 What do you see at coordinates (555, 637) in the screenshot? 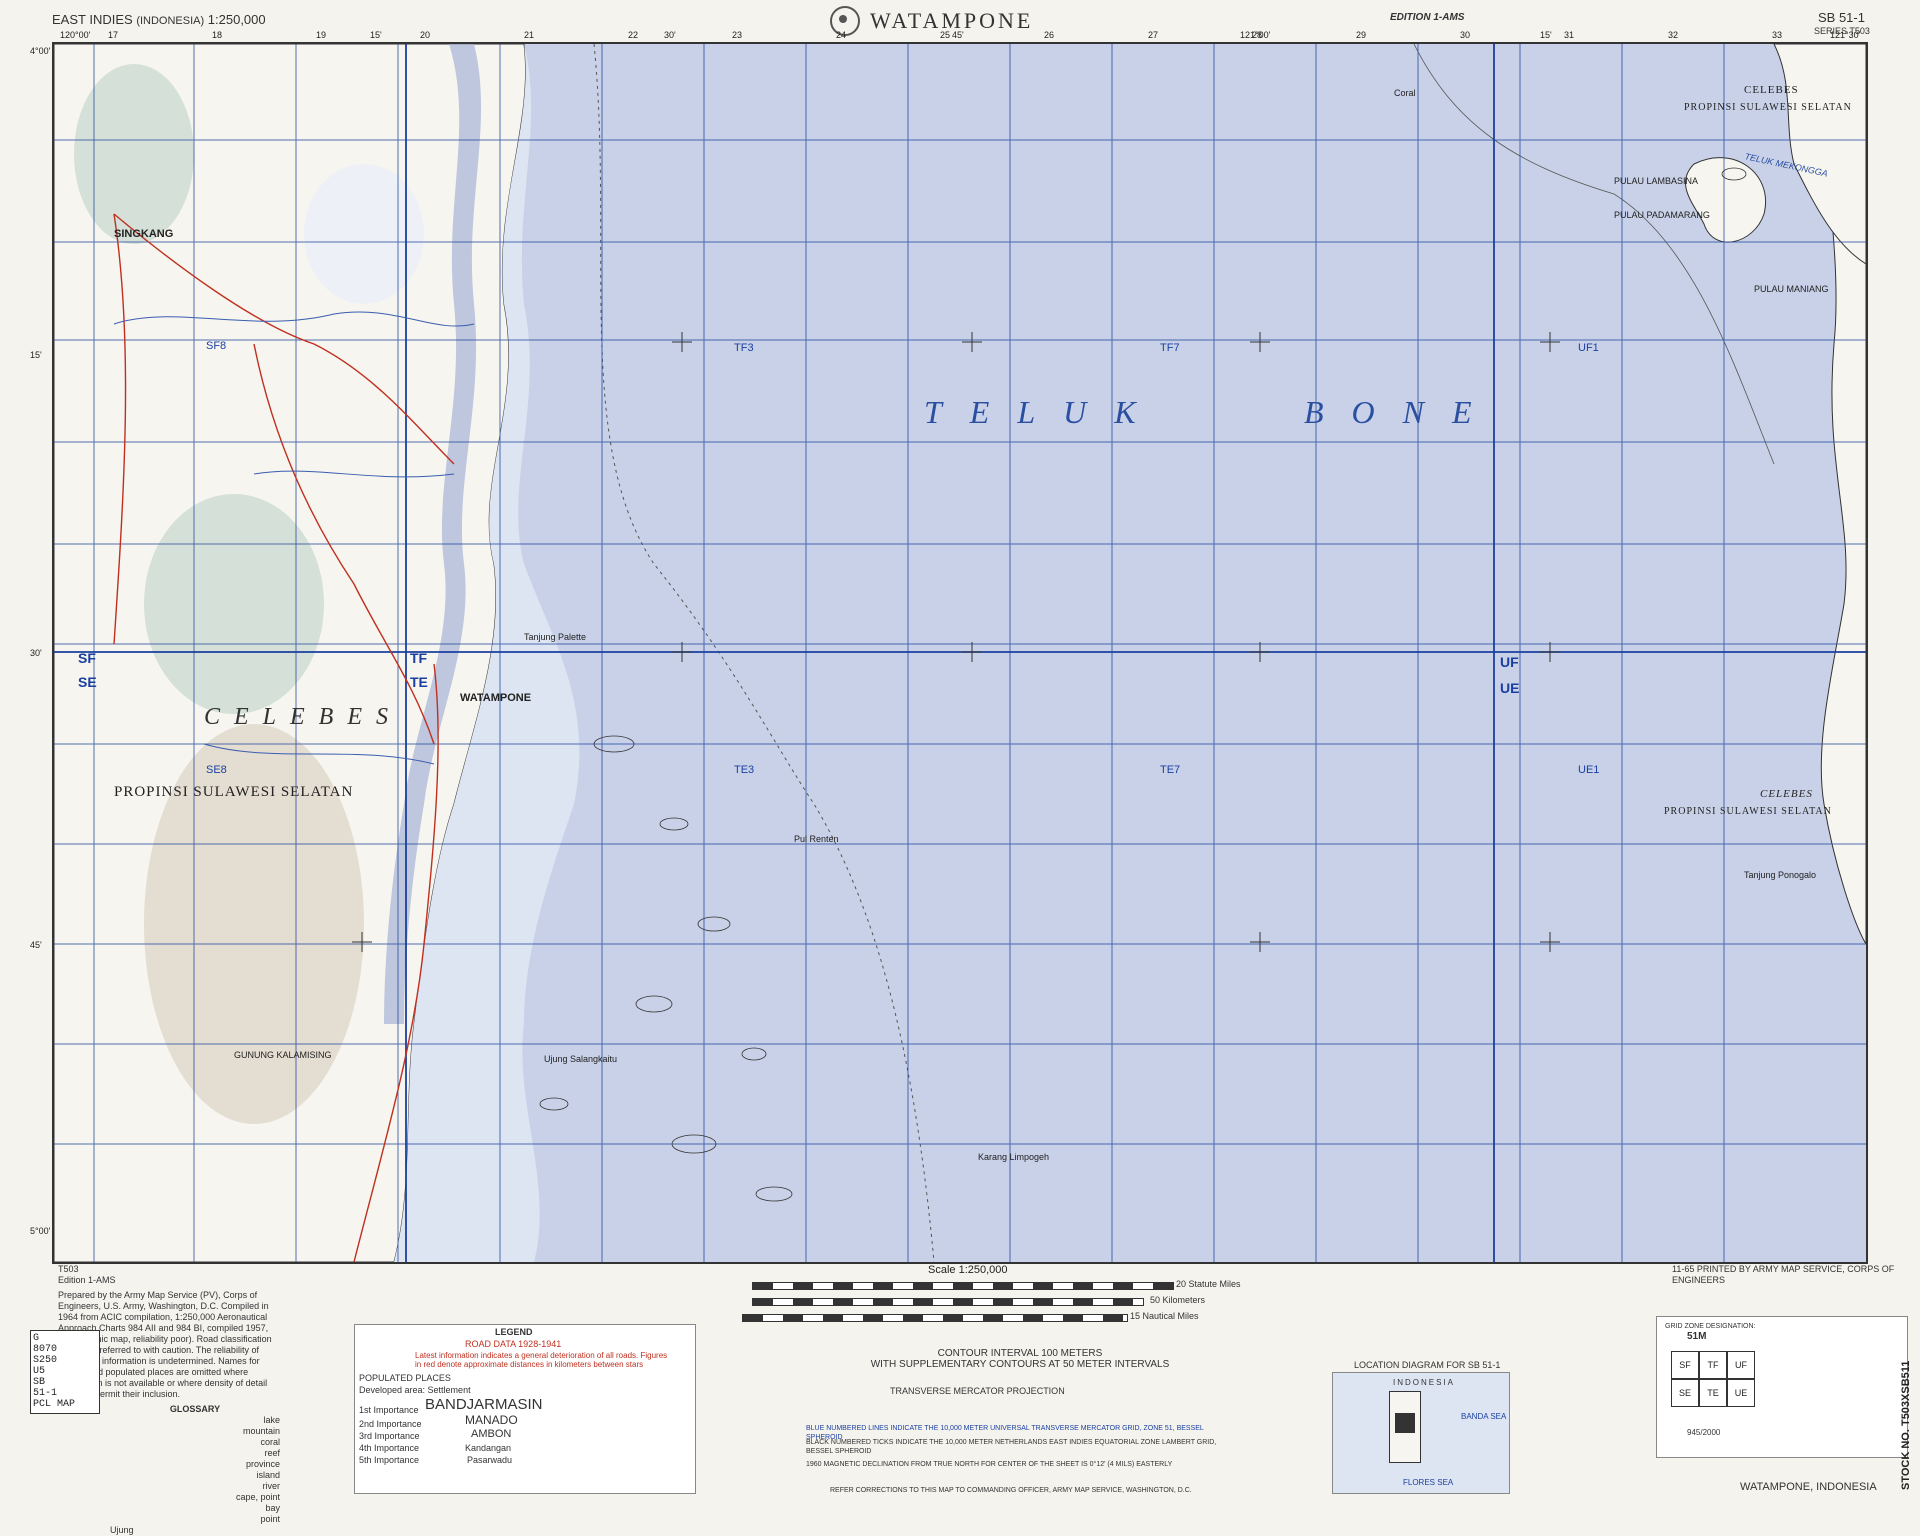
I see `place-tanjung-palette: Tanjung Palette` at bounding box center [555, 637].